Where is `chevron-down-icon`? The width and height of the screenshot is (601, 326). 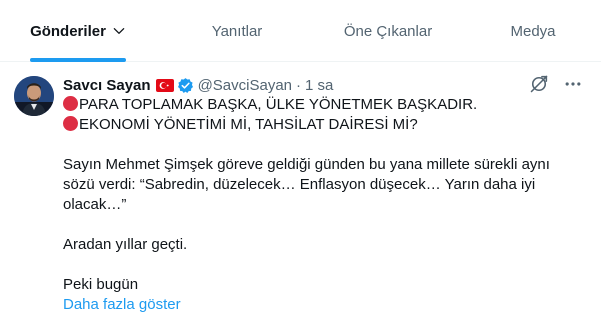
chevron-down-icon is located at coordinates (119, 31).